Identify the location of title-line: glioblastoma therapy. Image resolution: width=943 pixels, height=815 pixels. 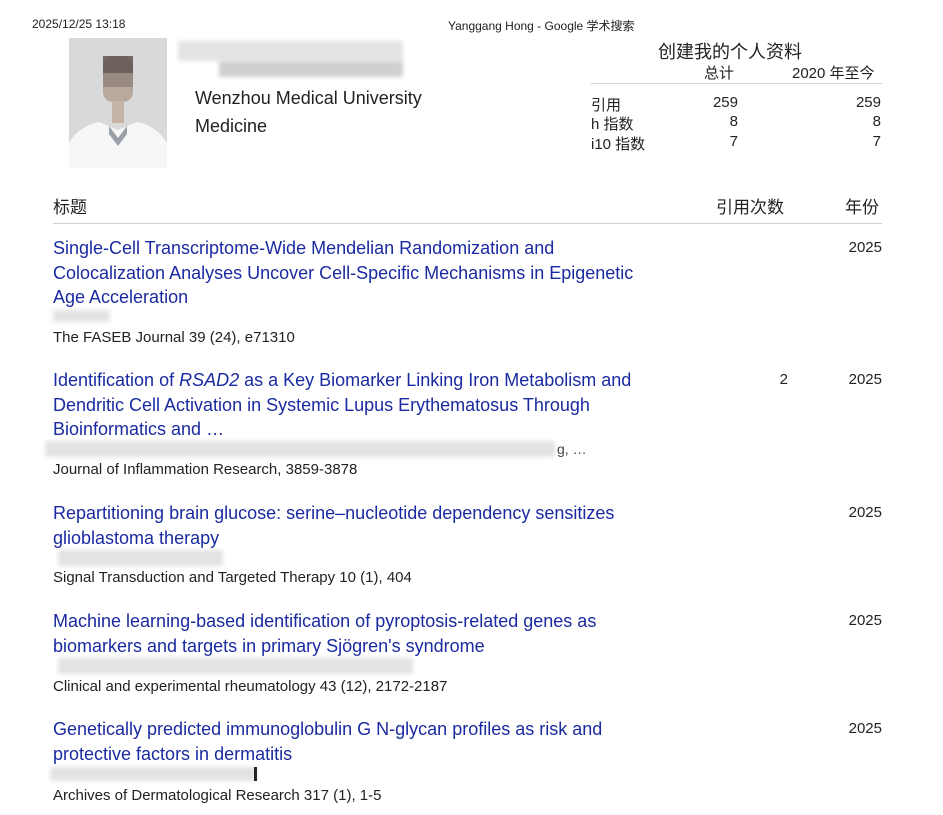
(136, 537).